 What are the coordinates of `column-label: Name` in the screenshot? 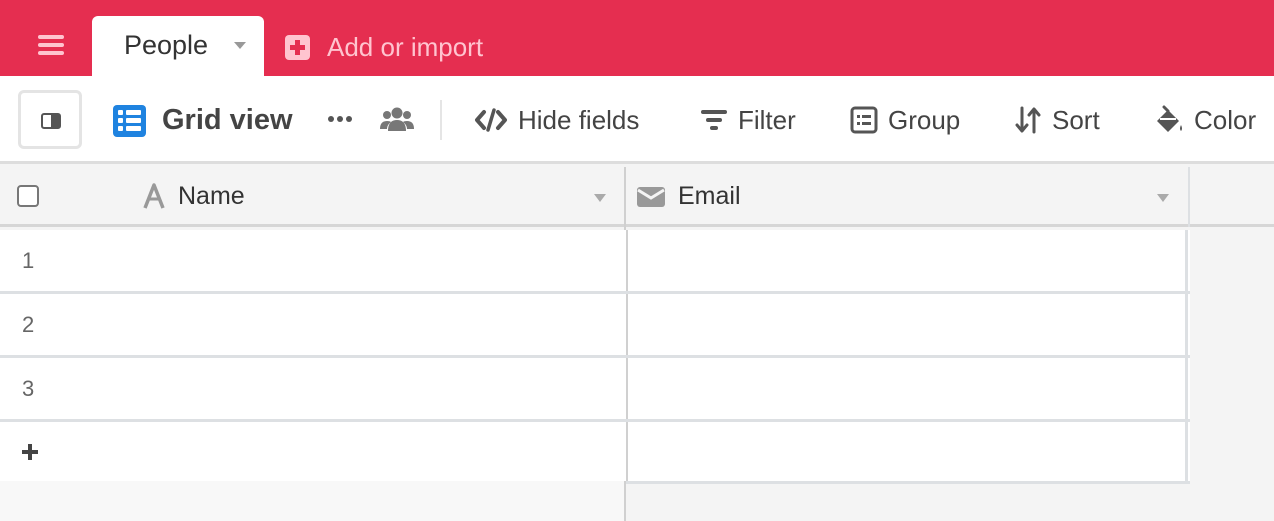 It's located at (211, 196).